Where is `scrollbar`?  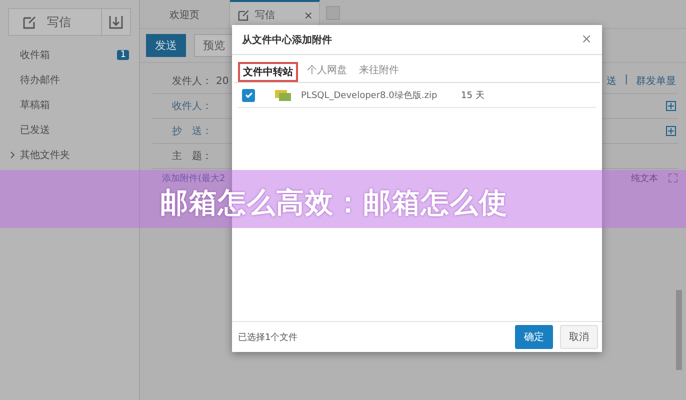
scrollbar is located at coordinates (679, 330).